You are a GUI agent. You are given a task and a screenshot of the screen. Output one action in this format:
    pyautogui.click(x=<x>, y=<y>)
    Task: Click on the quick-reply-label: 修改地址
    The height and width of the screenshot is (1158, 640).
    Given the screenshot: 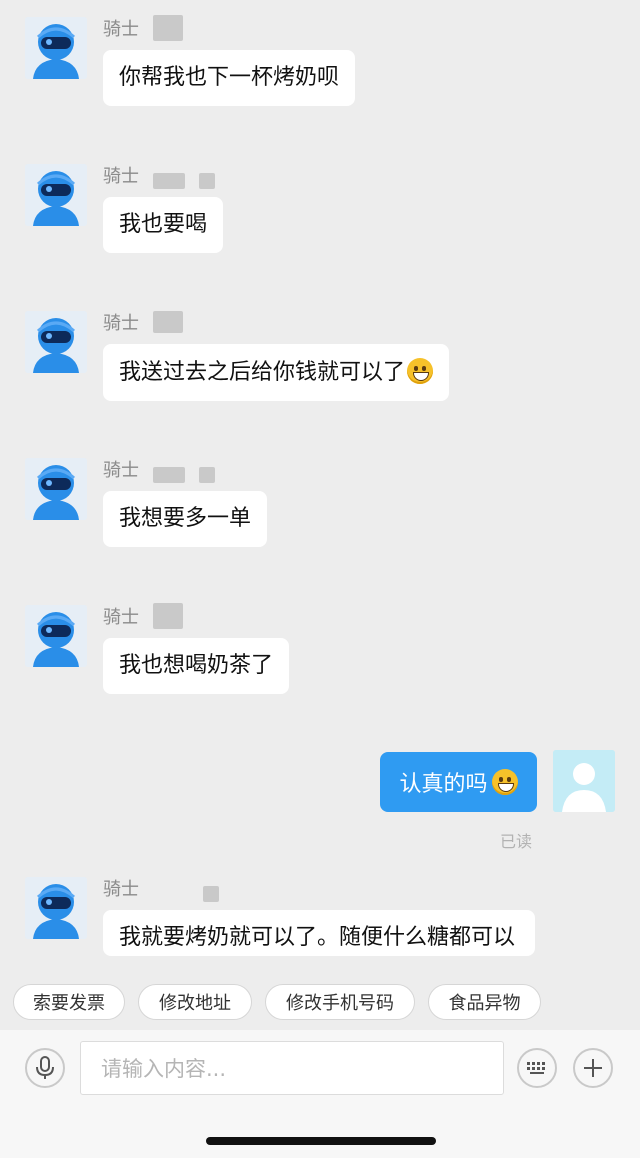 What is the action you would take?
    pyautogui.click(x=195, y=1003)
    